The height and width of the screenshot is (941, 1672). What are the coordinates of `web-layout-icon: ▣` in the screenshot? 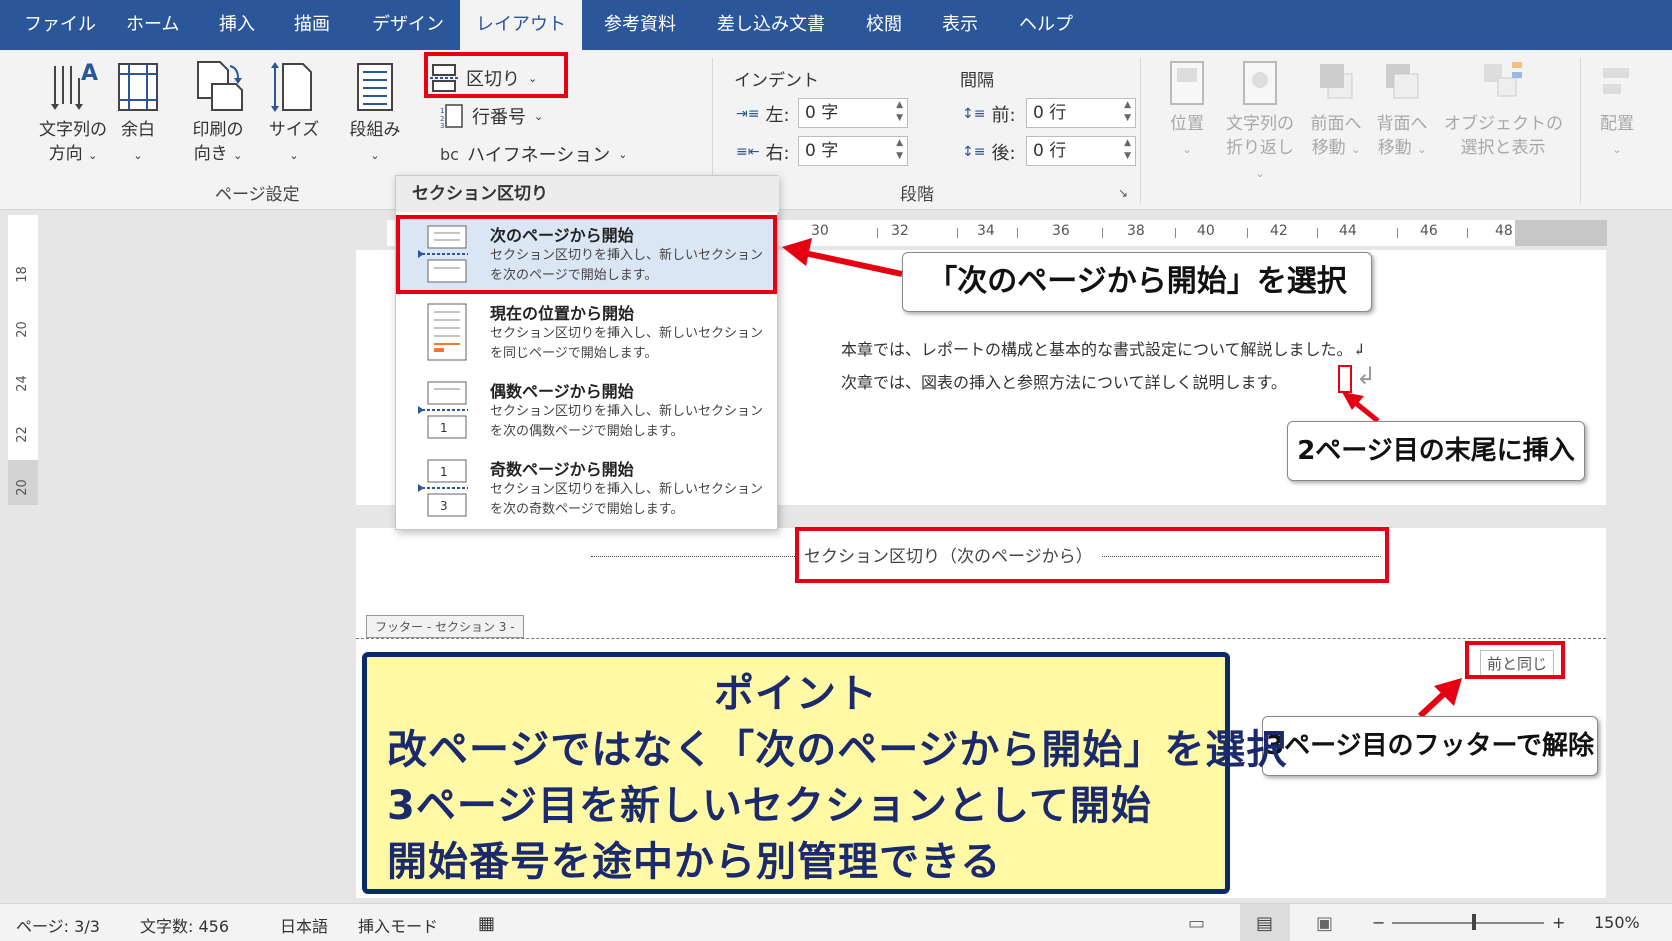 It's located at (1324, 923).